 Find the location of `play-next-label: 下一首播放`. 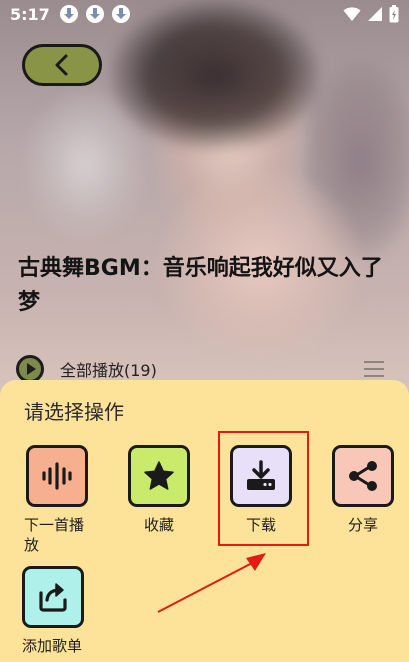

play-next-label: 下一首播放 is located at coordinates (54, 535).